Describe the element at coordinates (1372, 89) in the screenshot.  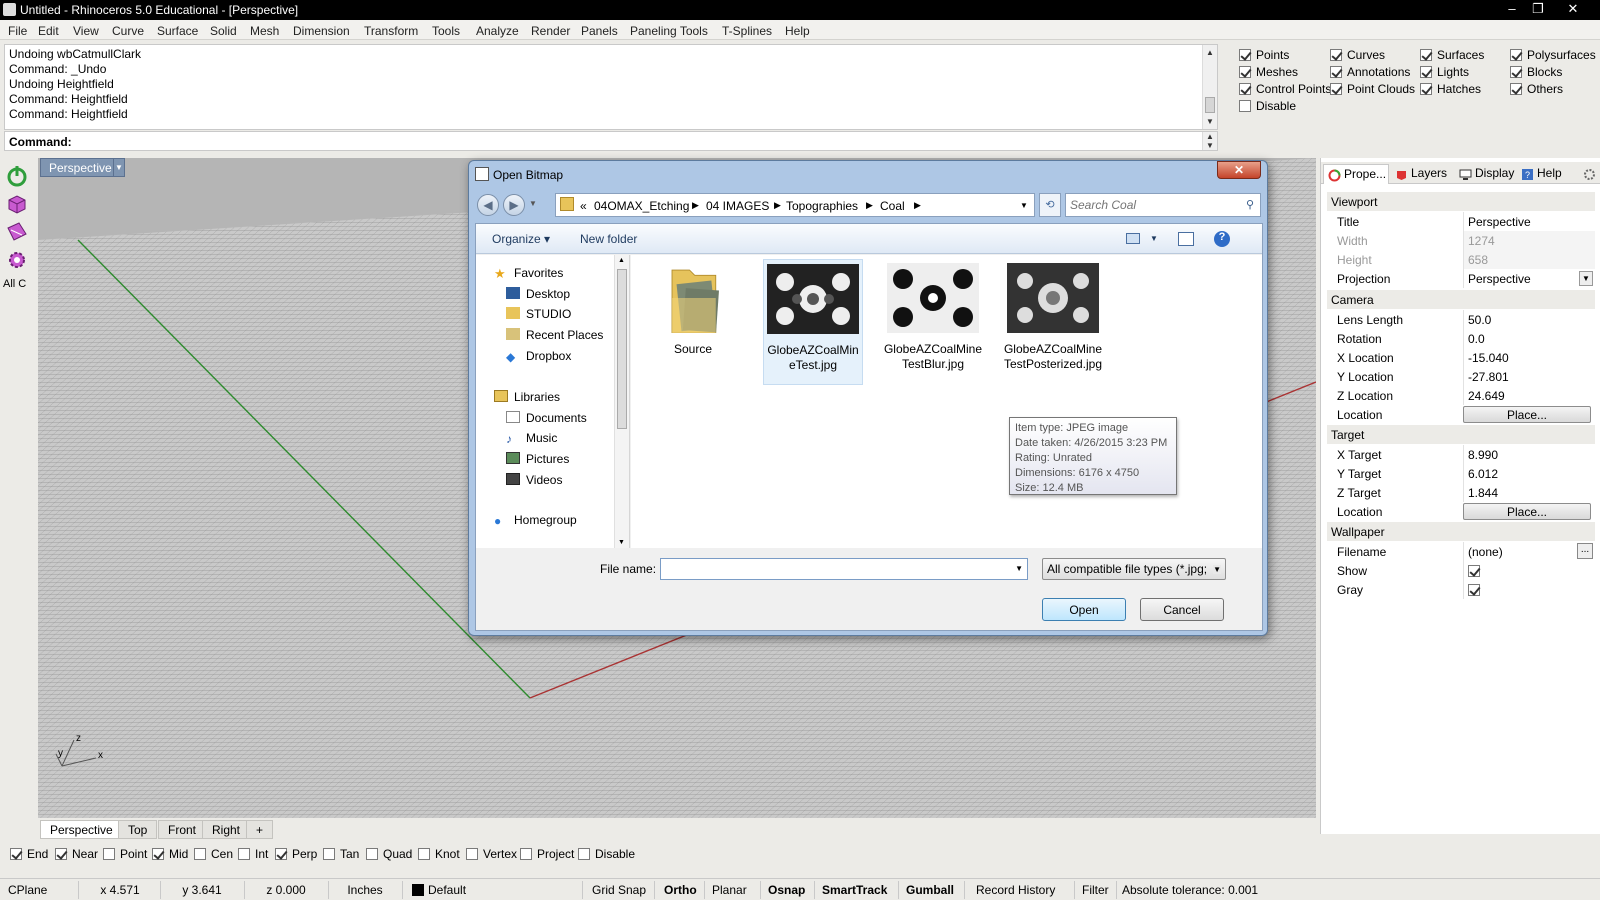
I see `filter-point-clouds: Point Clouds` at that location.